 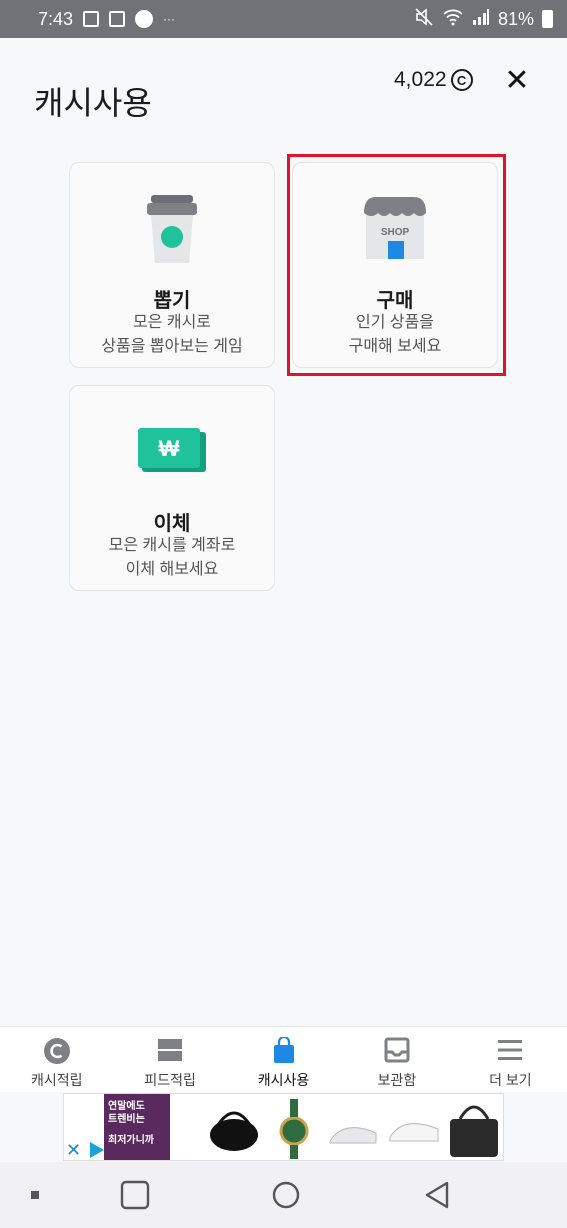 What do you see at coordinates (547, 19) in the screenshot?
I see `battery-icon` at bounding box center [547, 19].